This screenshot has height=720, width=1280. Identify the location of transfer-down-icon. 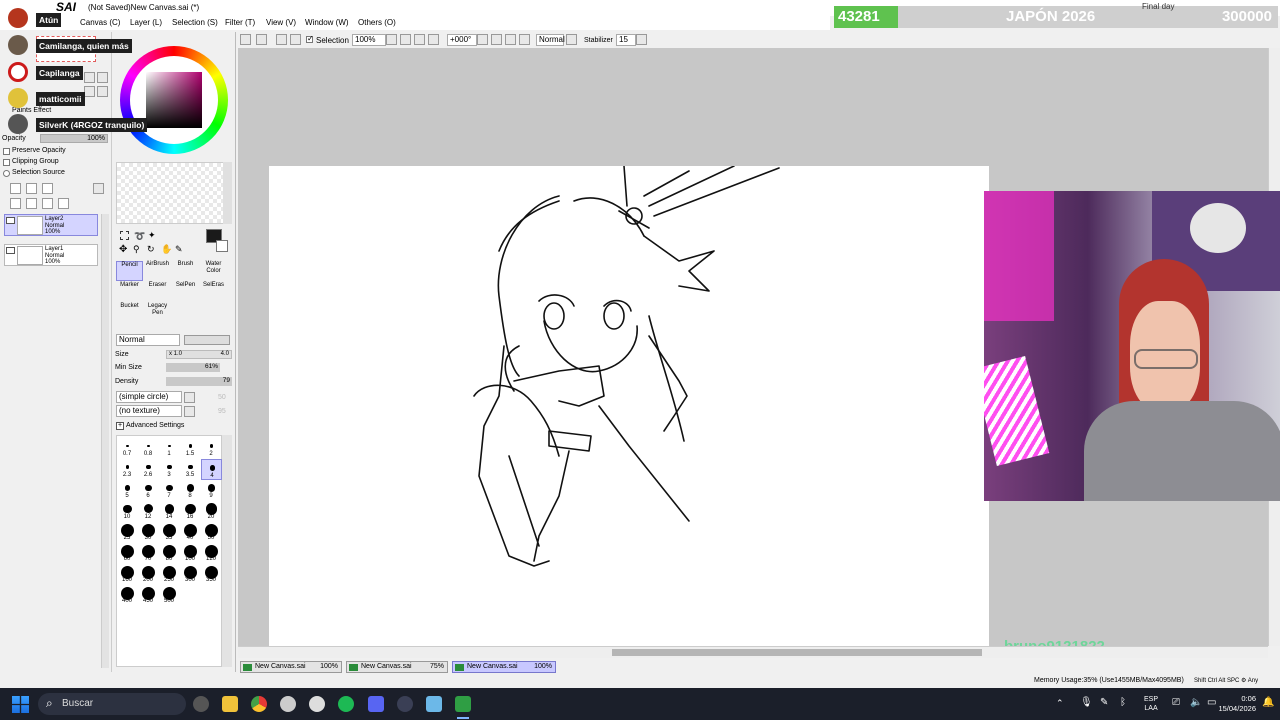
(15, 203).